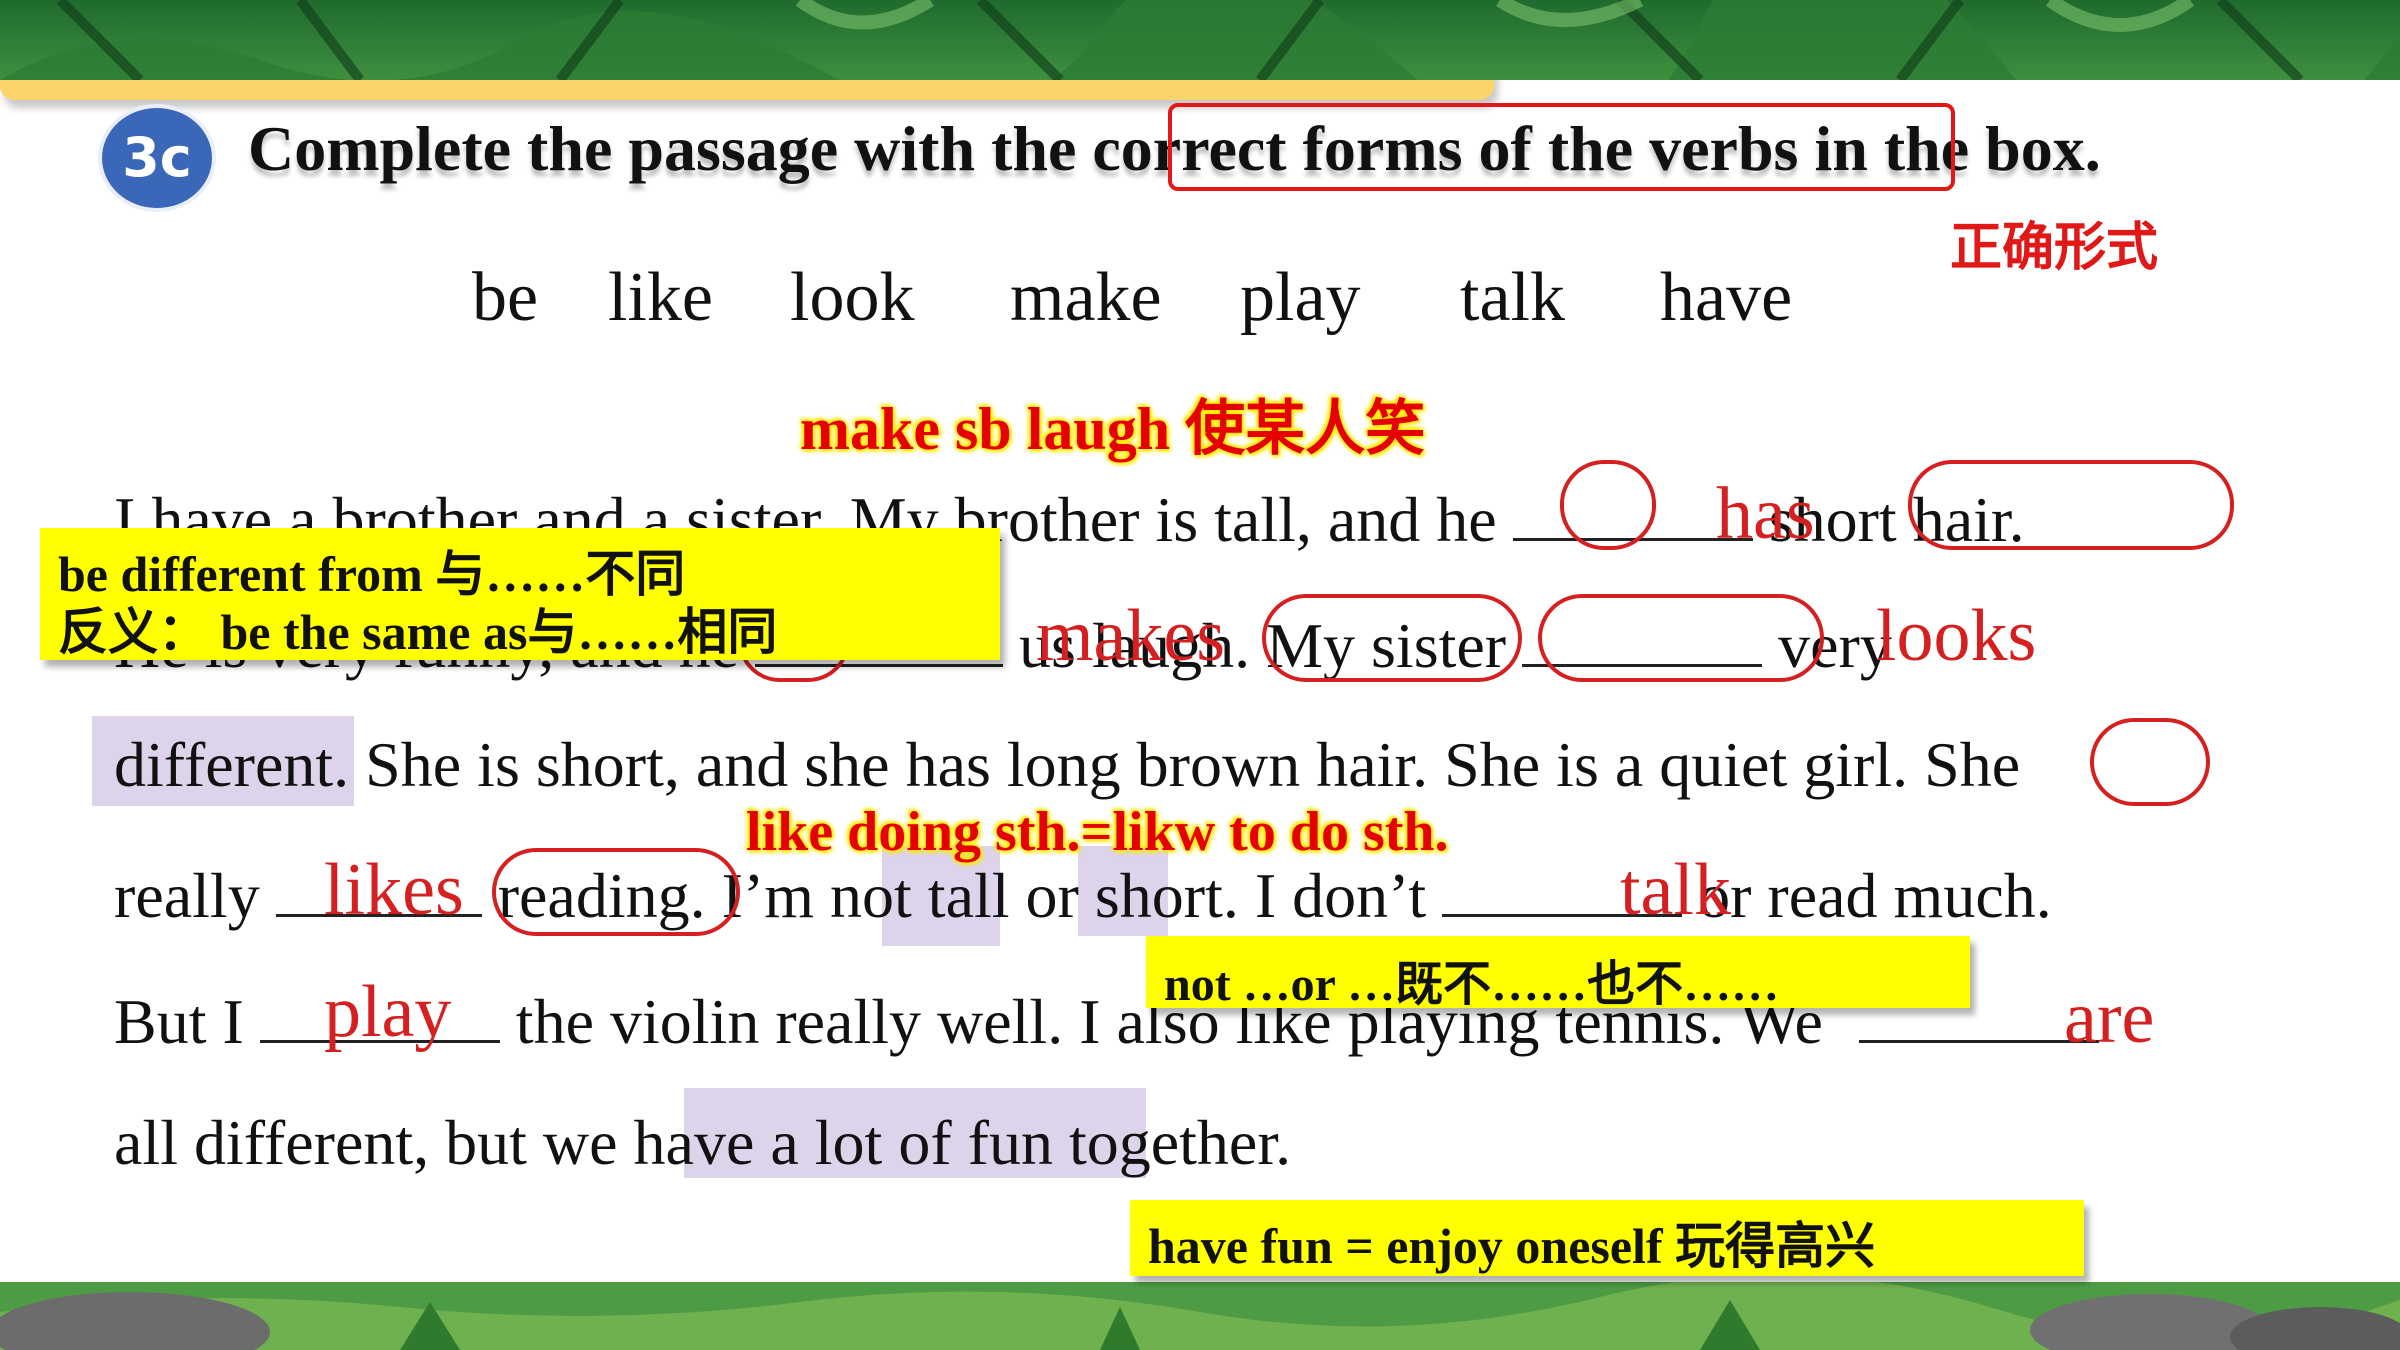  Describe the element at coordinates (418, 632) in the screenshot. I see `note-be-different-line-2: 反义： be the same as与……相同` at that location.